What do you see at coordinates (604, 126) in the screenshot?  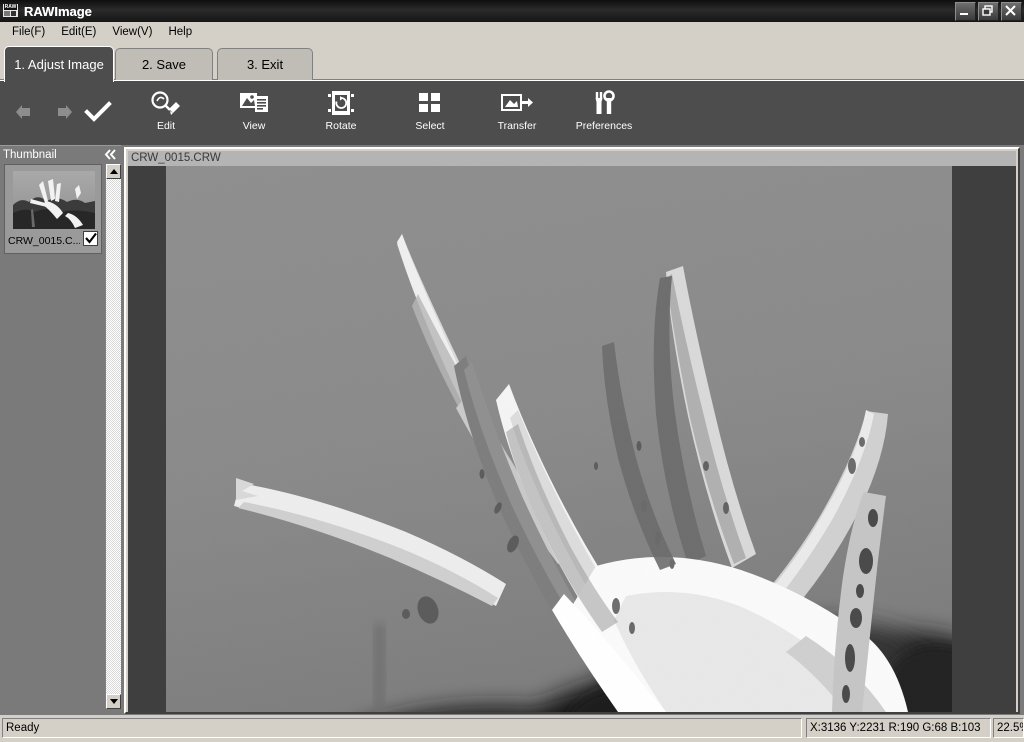 I see `toolbar-label-preferences: Preferences` at bounding box center [604, 126].